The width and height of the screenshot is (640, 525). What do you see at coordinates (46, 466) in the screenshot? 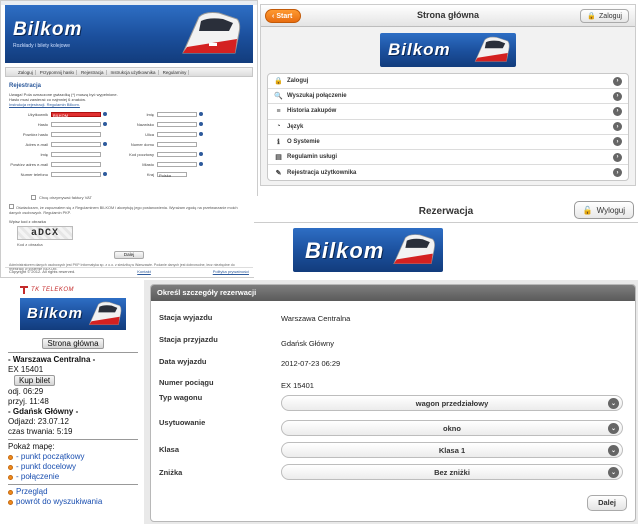
I see `link-label: - punkt docelowy` at bounding box center [46, 466].